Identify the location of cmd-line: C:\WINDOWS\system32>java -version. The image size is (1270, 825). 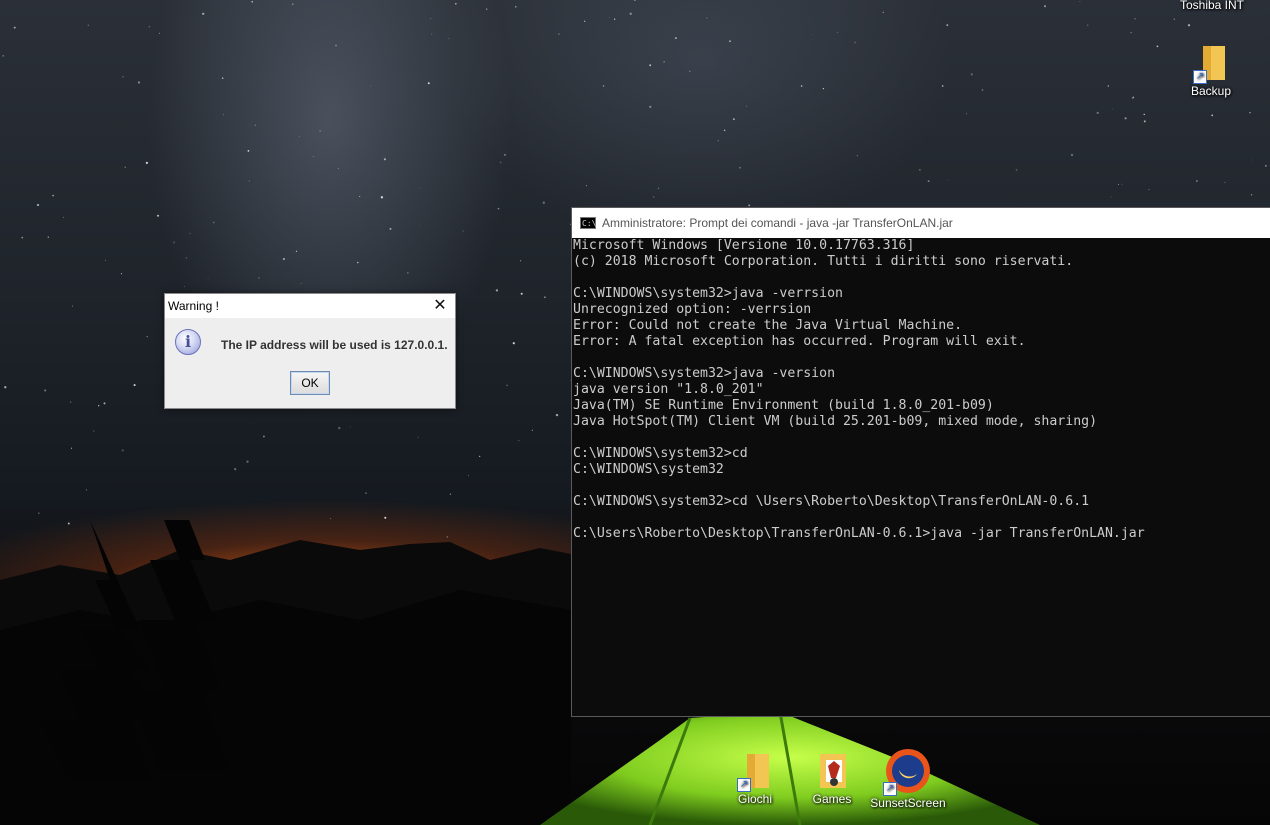
(704, 373).